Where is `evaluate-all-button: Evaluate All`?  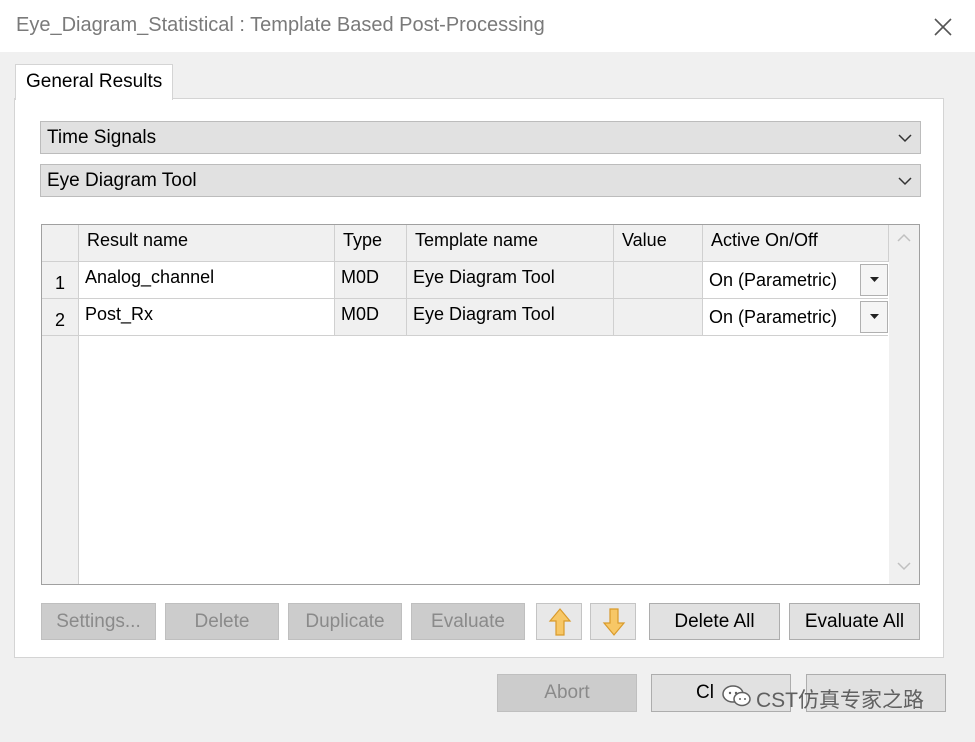 evaluate-all-button: Evaluate All is located at coordinates (854, 621).